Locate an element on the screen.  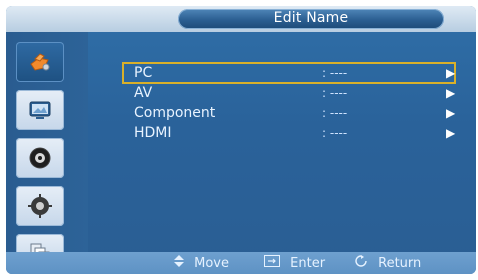
move-hint: Move is located at coordinates (201, 263).